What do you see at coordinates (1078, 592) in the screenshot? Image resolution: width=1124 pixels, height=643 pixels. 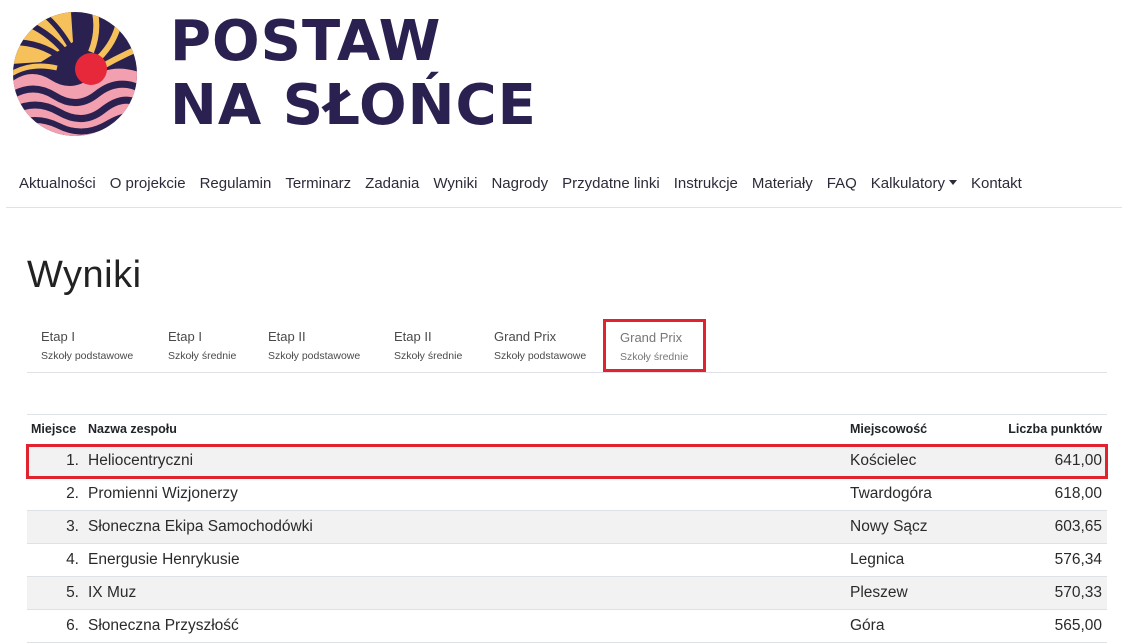 I see `cell-points: 570,33` at bounding box center [1078, 592].